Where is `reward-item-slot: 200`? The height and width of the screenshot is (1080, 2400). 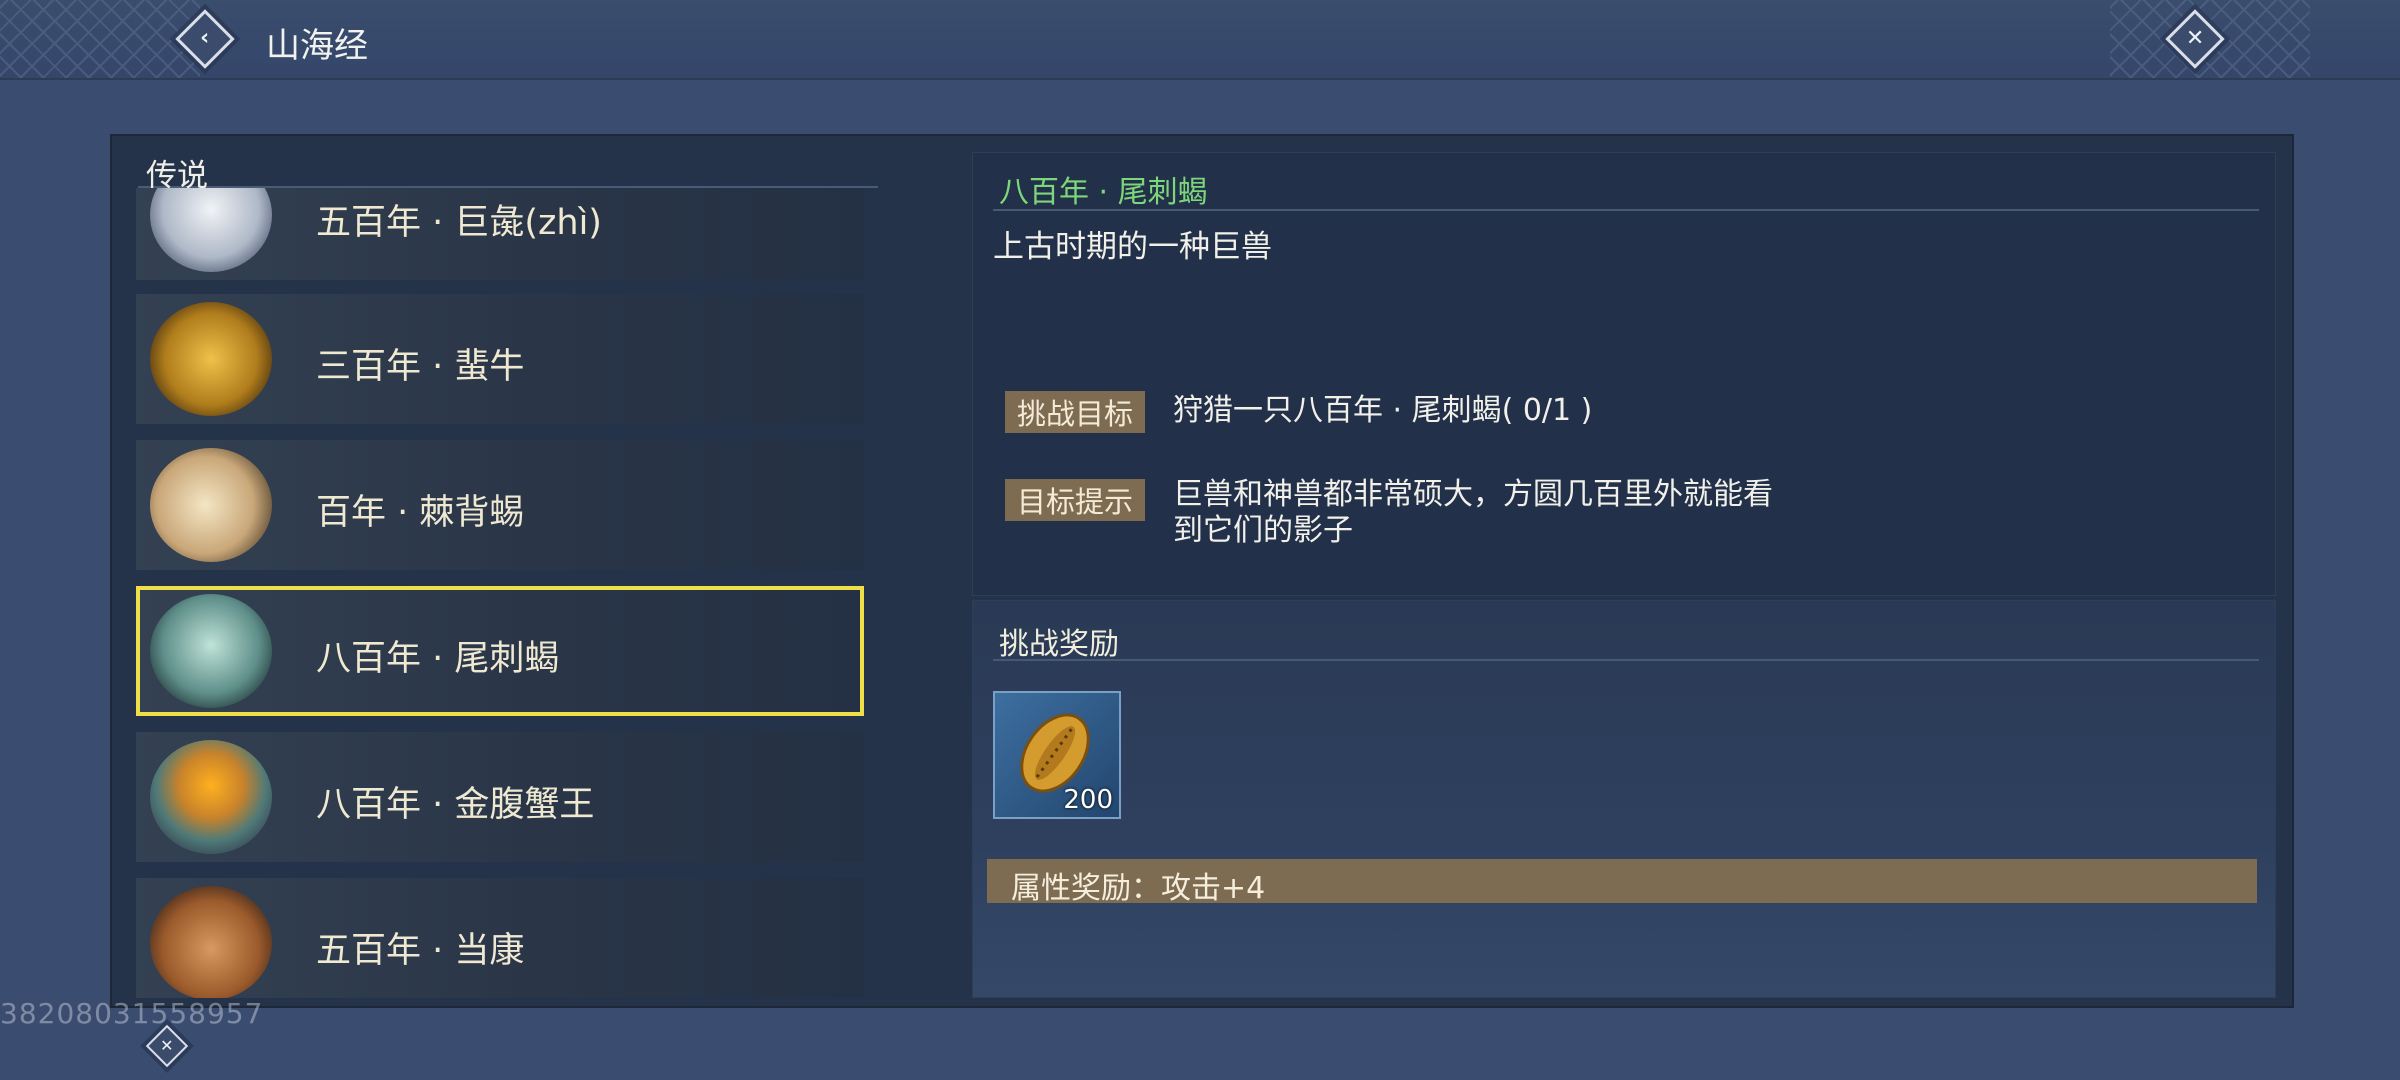 reward-item-slot: 200 is located at coordinates (1057, 755).